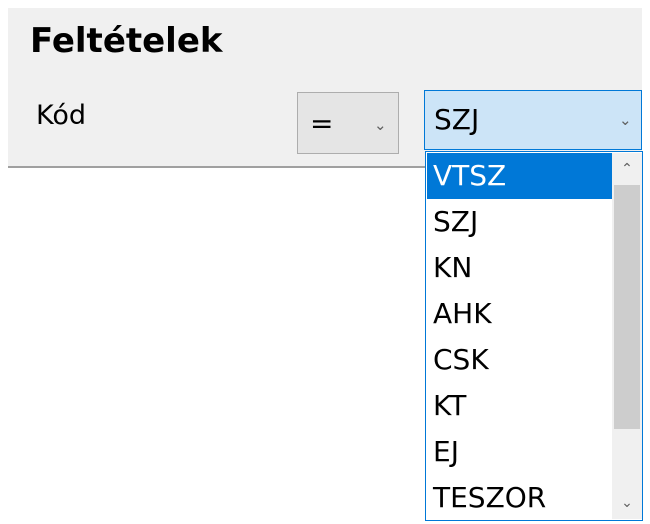 The width and height of the screenshot is (650, 524). What do you see at coordinates (533, 120) in the screenshot?
I see `code-type-combobox: SZJ ⌄` at bounding box center [533, 120].